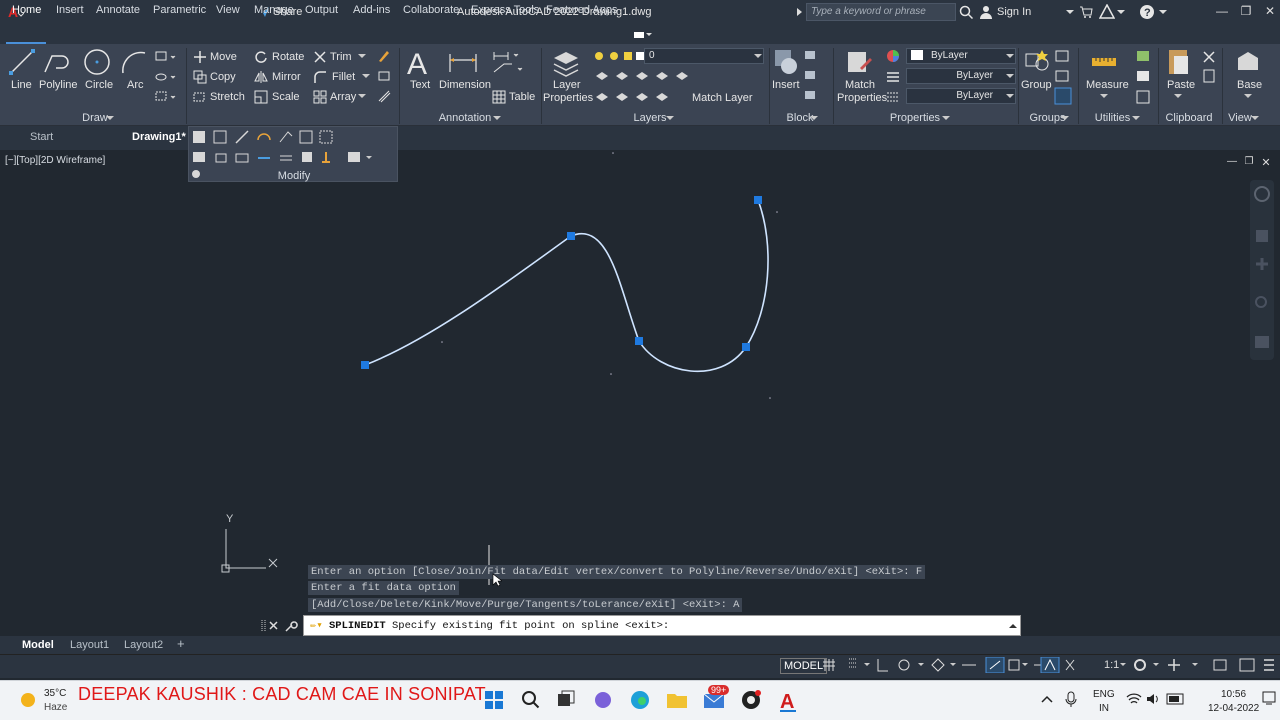 The image size is (1280, 720). I want to click on isodraft-icon, so click(938, 665).